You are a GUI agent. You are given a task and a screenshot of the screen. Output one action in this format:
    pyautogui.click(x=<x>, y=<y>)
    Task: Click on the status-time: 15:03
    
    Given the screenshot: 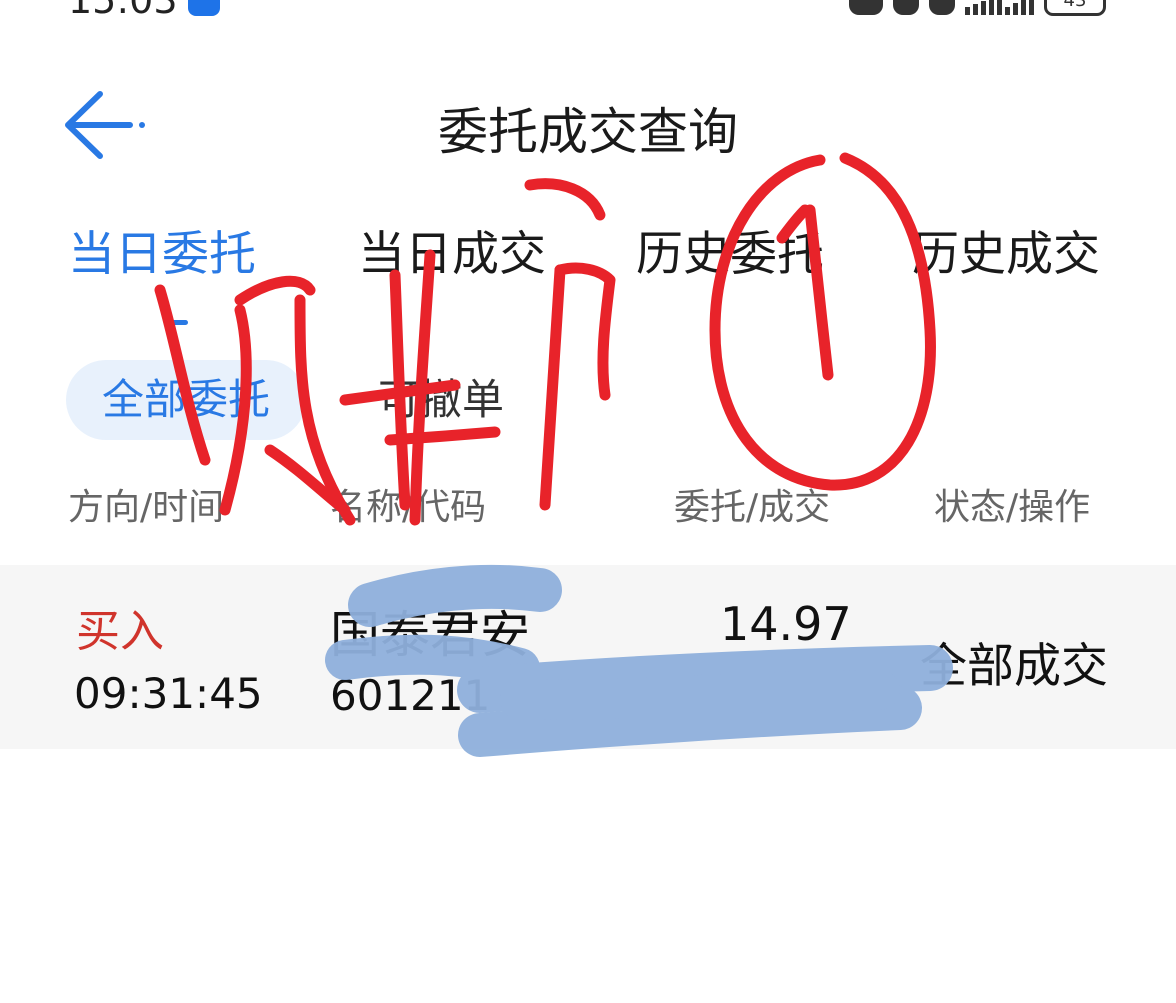 What is the action you would take?
    pyautogui.click(x=123, y=11)
    